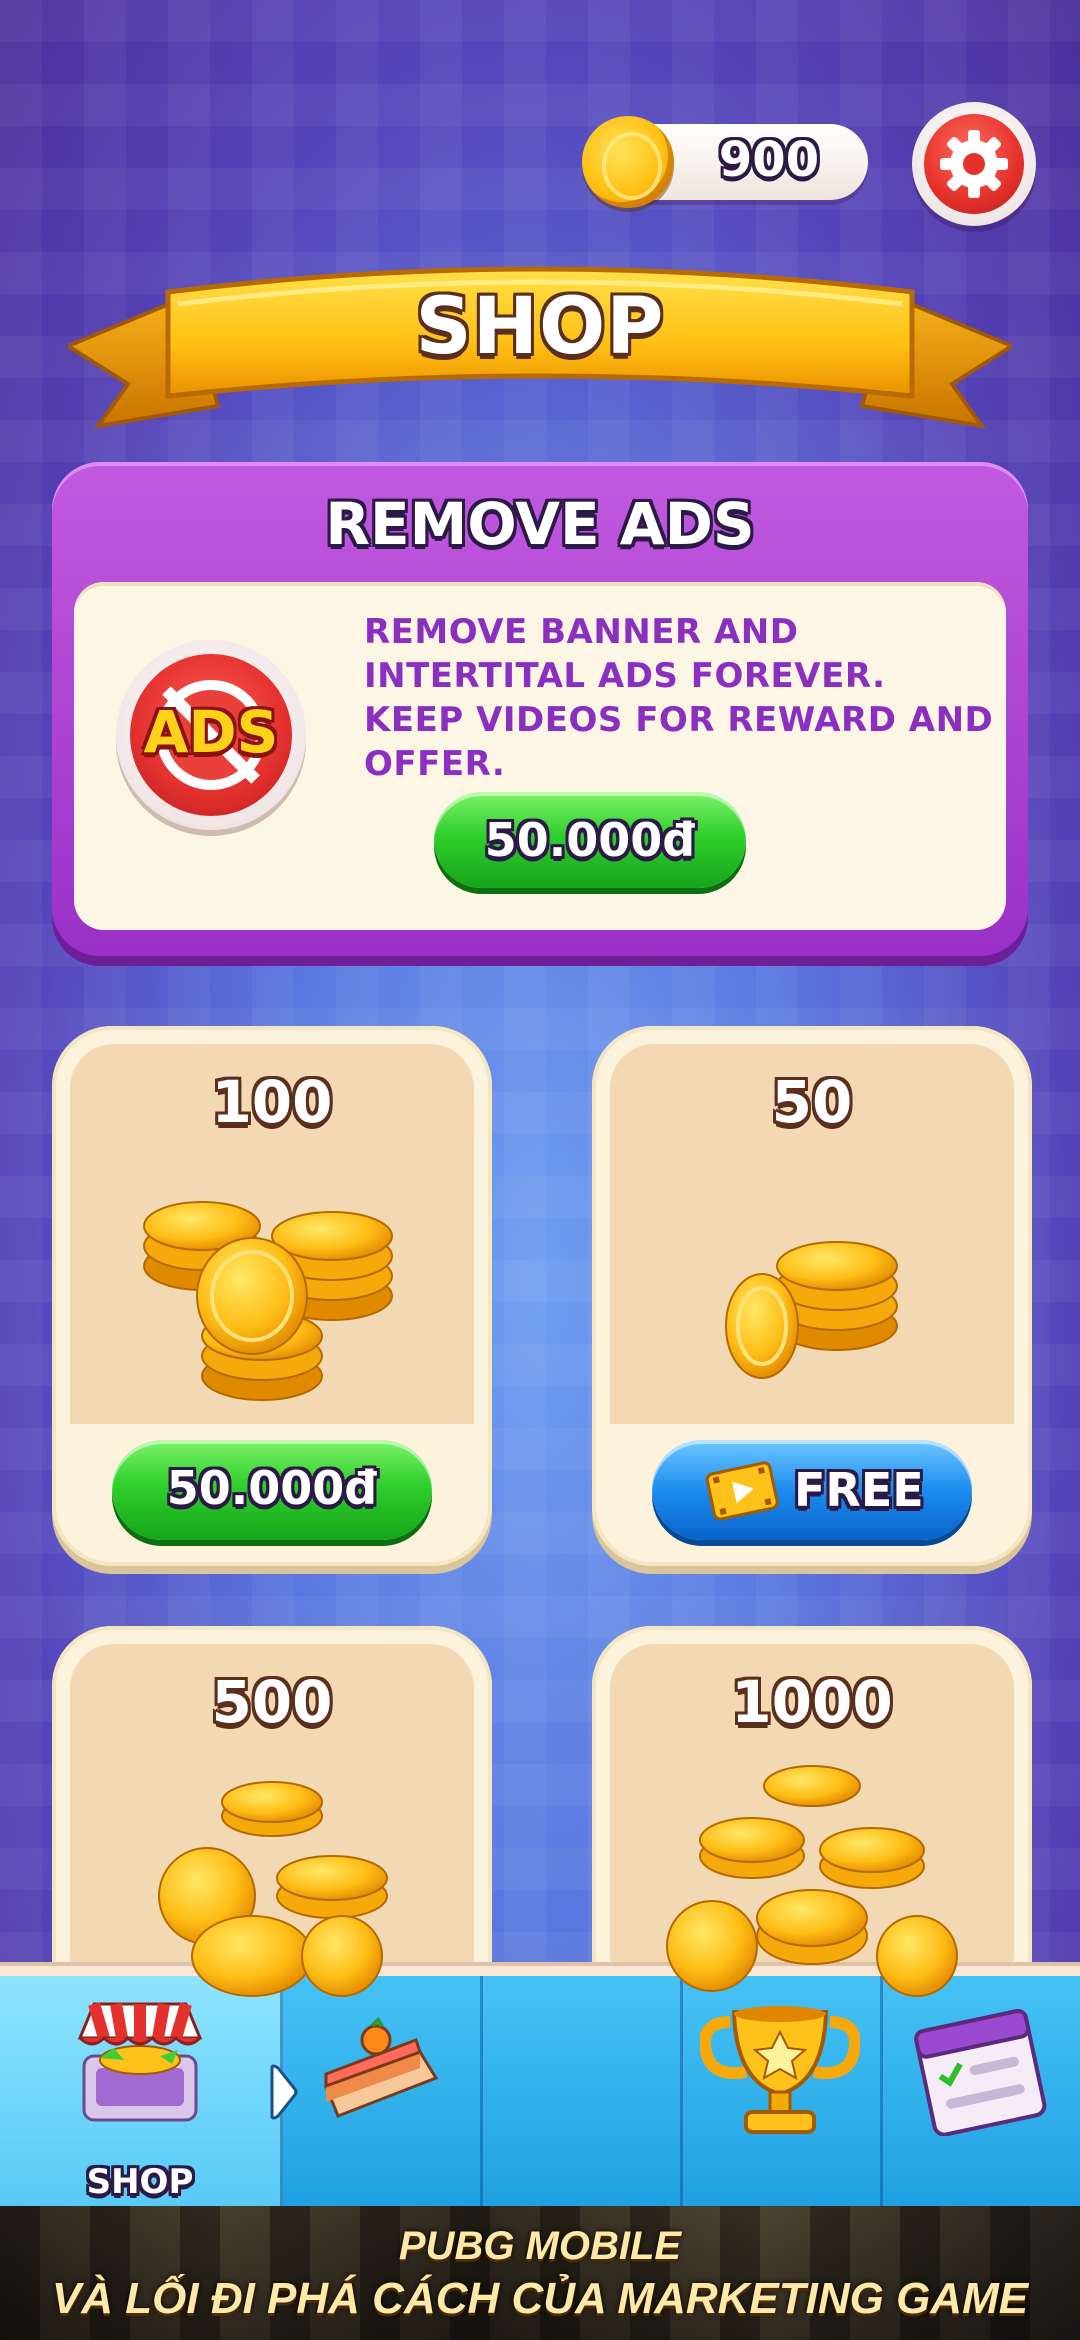 The height and width of the screenshot is (2340, 1080). Describe the element at coordinates (381, 2067) in the screenshot. I see `cake-icon` at that location.